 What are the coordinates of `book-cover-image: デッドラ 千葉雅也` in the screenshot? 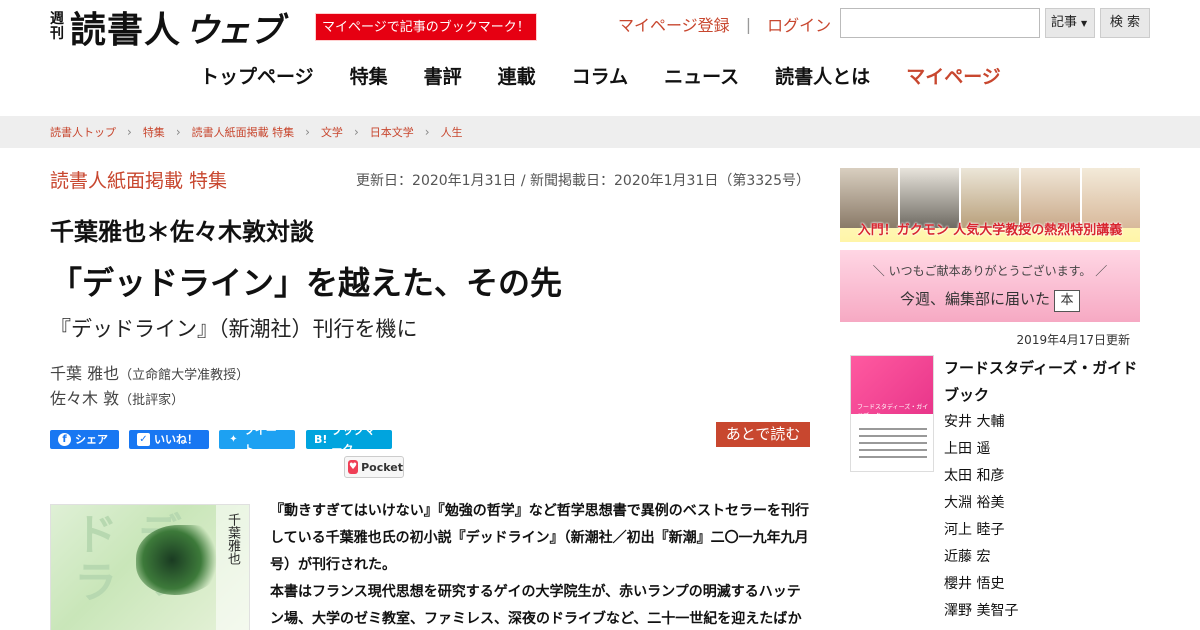 It's located at (150, 567).